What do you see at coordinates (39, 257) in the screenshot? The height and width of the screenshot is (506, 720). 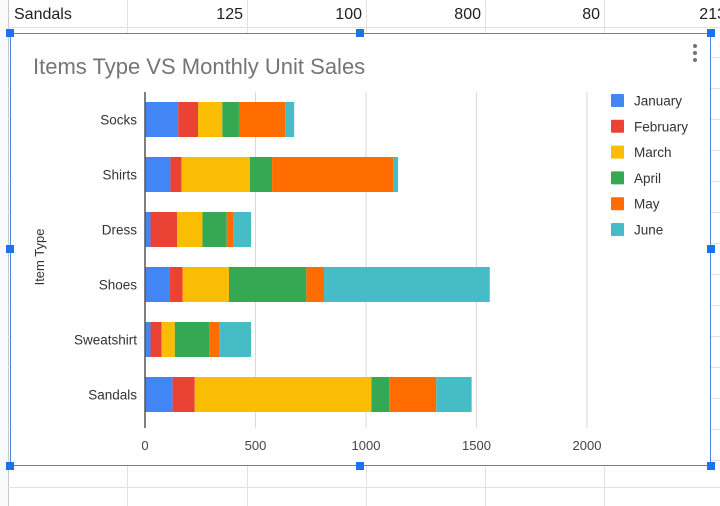 I see `y-axis-label: Item Type` at bounding box center [39, 257].